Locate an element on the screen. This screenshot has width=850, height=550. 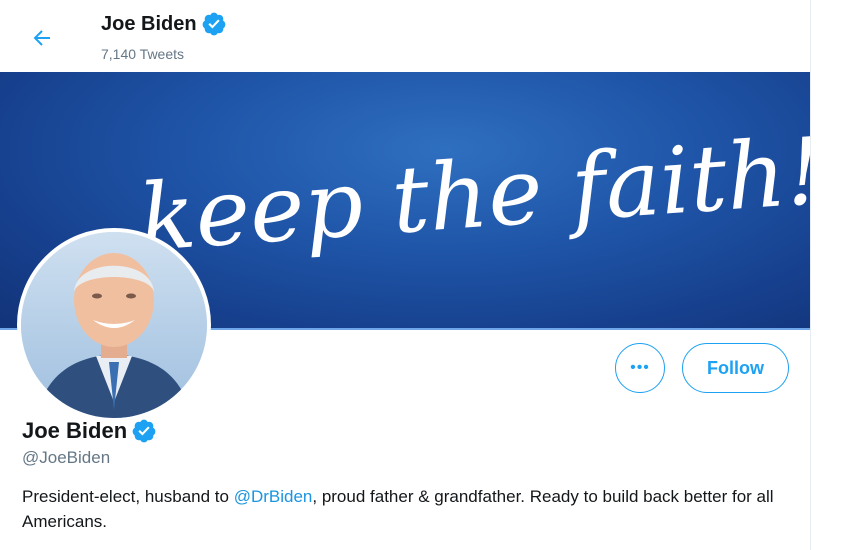
follow-button: Follow is located at coordinates (735, 368).